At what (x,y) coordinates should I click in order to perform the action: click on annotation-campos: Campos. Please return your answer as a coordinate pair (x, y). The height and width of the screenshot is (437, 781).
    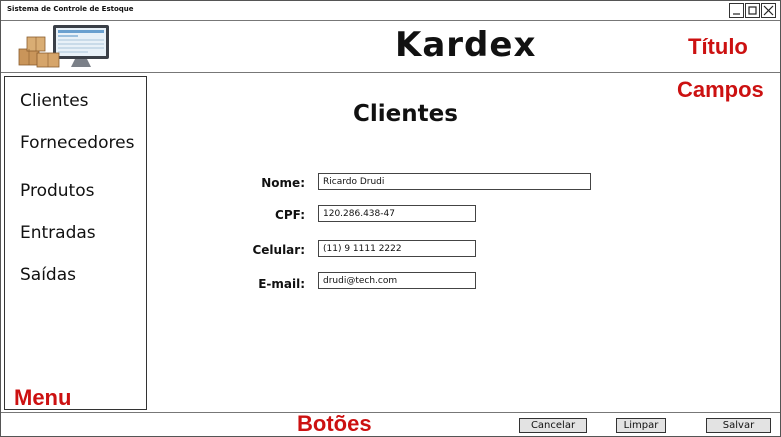
    Looking at the image, I should click on (720, 89).